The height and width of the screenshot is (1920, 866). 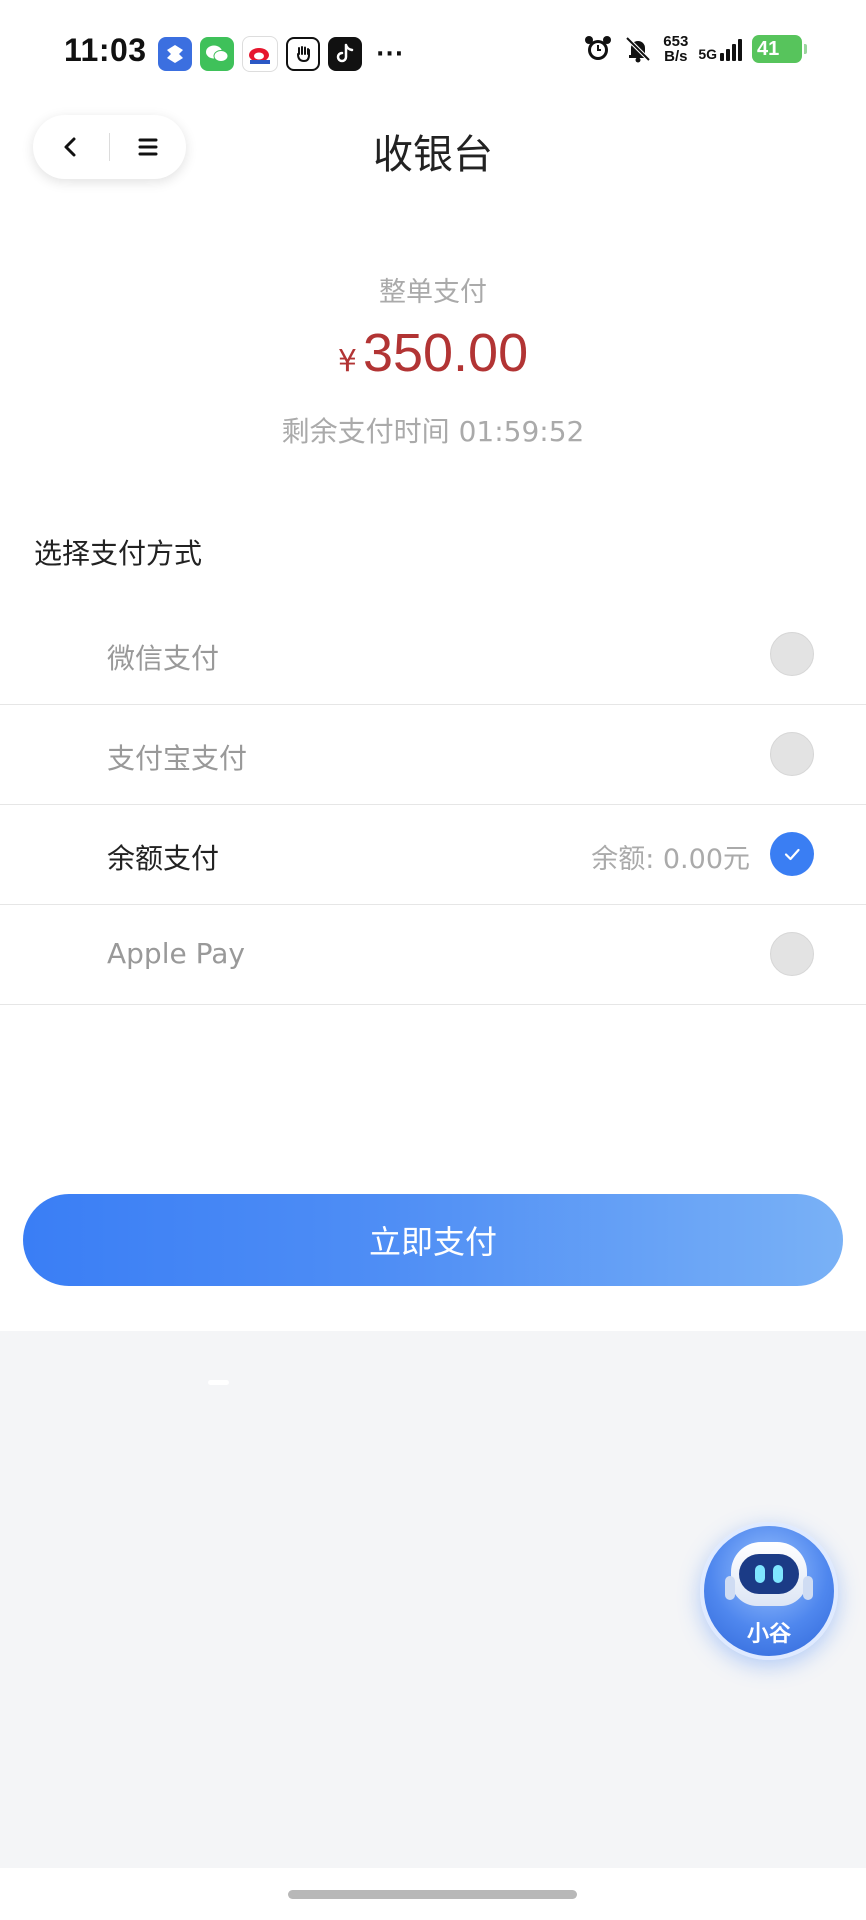 What do you see at coordinates (730, 1588) in the screenshot?
I see `robot-ear-left` at bounding box center [730, 1588].